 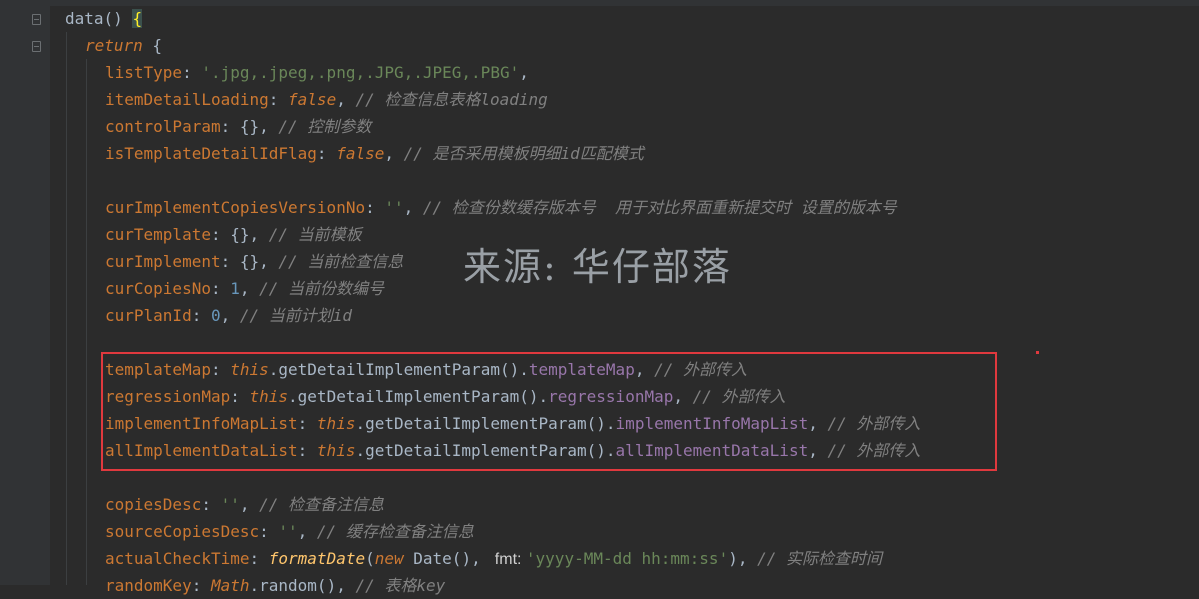 What do you see at coordinates (187, 99) in the screenshot?
I see `code-token: itemDetailLoading` at bounding box center [187, 99].